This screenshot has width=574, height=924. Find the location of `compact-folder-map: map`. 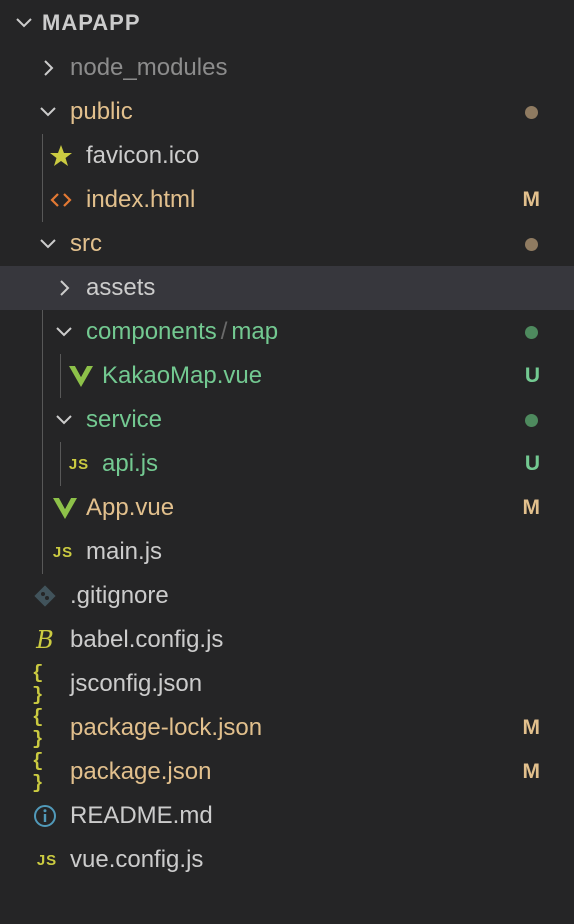

compact-folder-map: map is located at coordinates (254, 331).